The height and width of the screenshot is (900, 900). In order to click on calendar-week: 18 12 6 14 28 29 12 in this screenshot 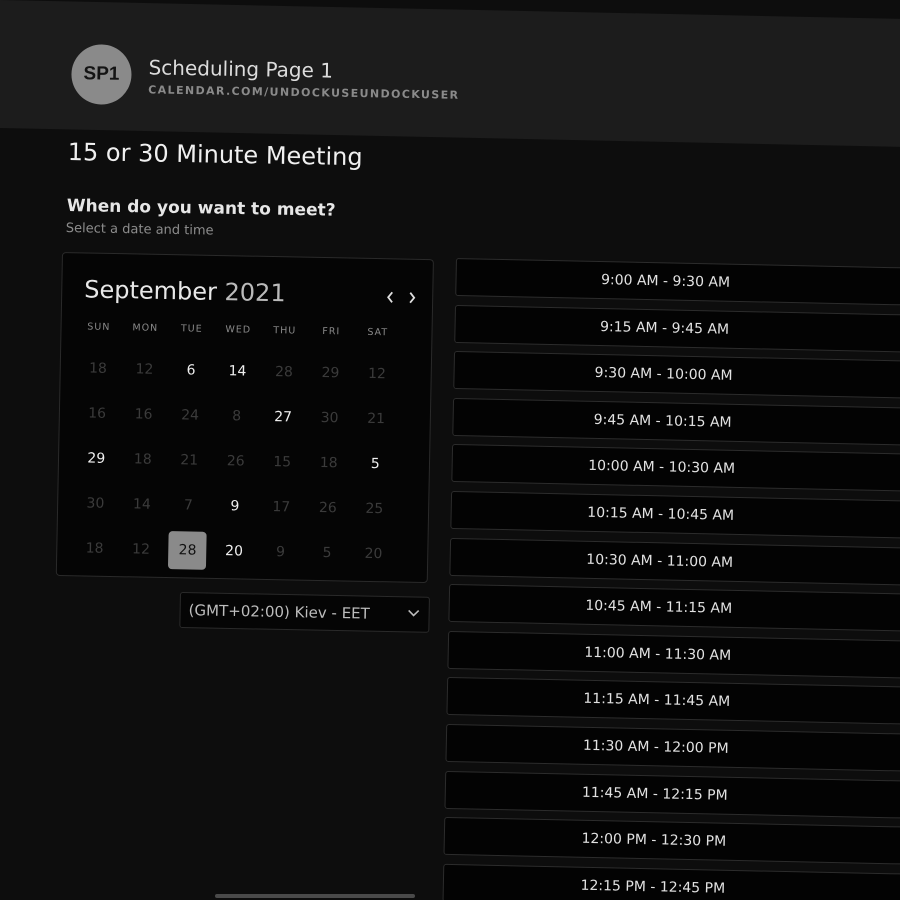, I will do `click(237, 370)`.